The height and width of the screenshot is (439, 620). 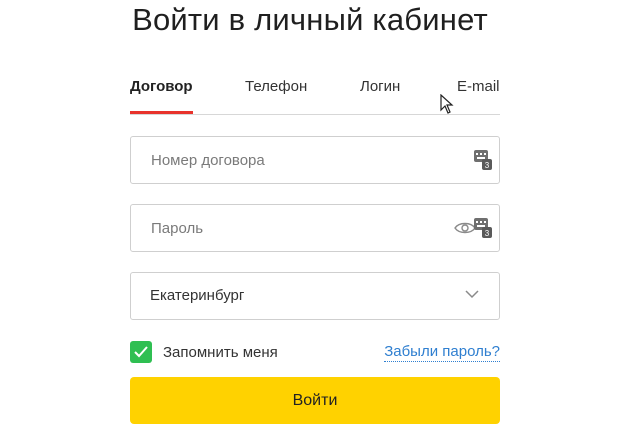 What do you see at coordinates (472, 294) in the screenshot?
I see `chevron-down-icon` at bounding box center [472, 294].